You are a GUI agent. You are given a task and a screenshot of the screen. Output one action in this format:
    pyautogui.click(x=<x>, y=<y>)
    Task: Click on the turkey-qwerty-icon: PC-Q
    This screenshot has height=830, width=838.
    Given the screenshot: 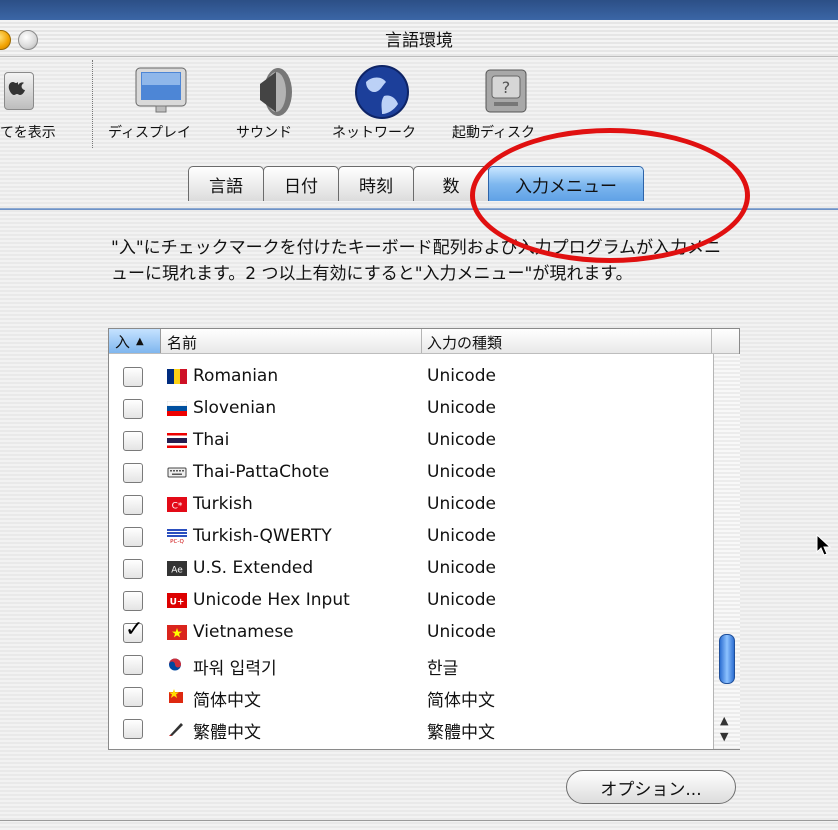 What is the action you would take?
    pyautogui.click(x=177, y=536)
    